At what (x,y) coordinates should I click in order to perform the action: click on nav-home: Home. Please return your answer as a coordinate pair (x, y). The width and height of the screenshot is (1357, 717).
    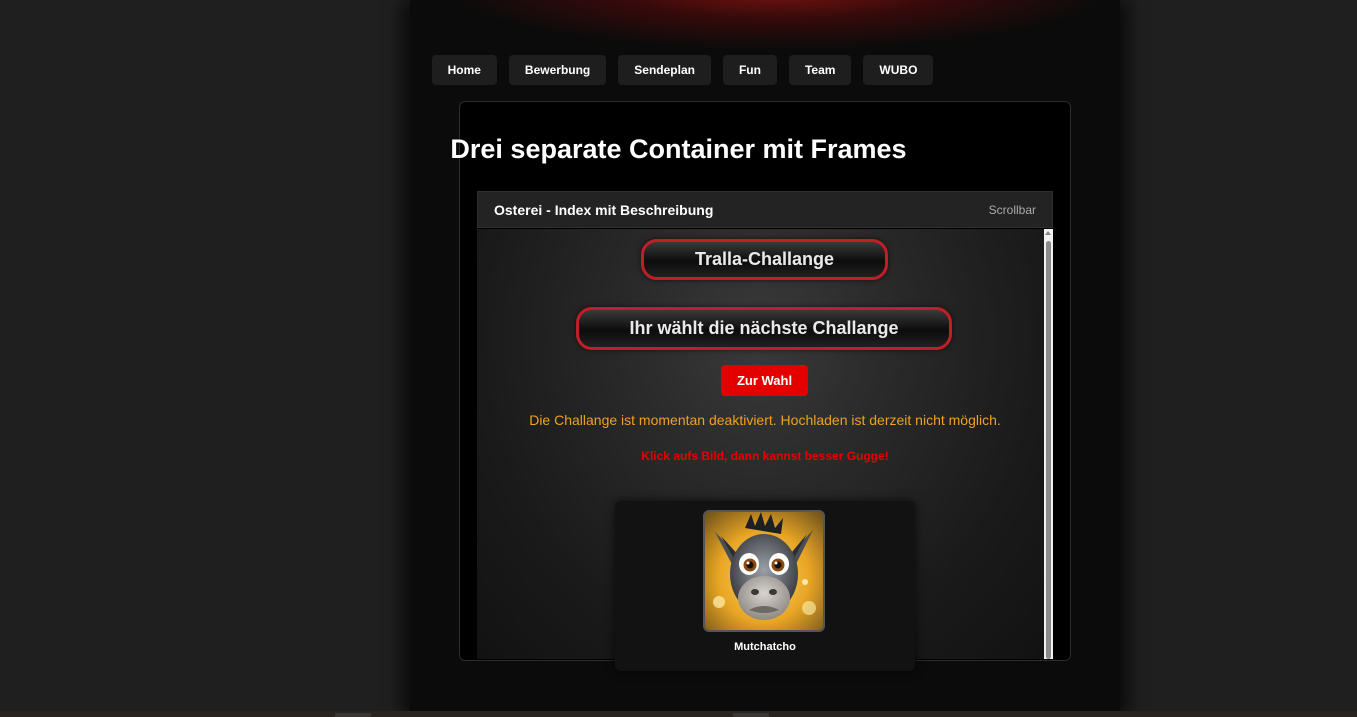
    Looking at the image, I should click on (464, 70).